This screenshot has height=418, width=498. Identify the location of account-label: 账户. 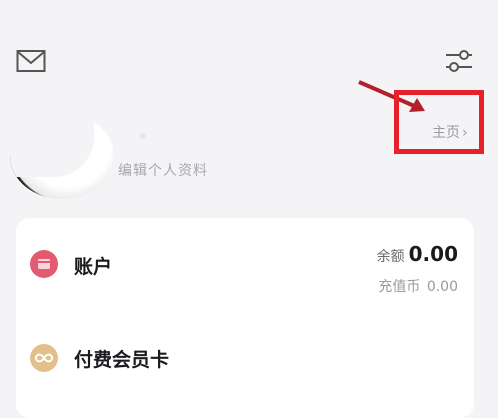
(93, 267).